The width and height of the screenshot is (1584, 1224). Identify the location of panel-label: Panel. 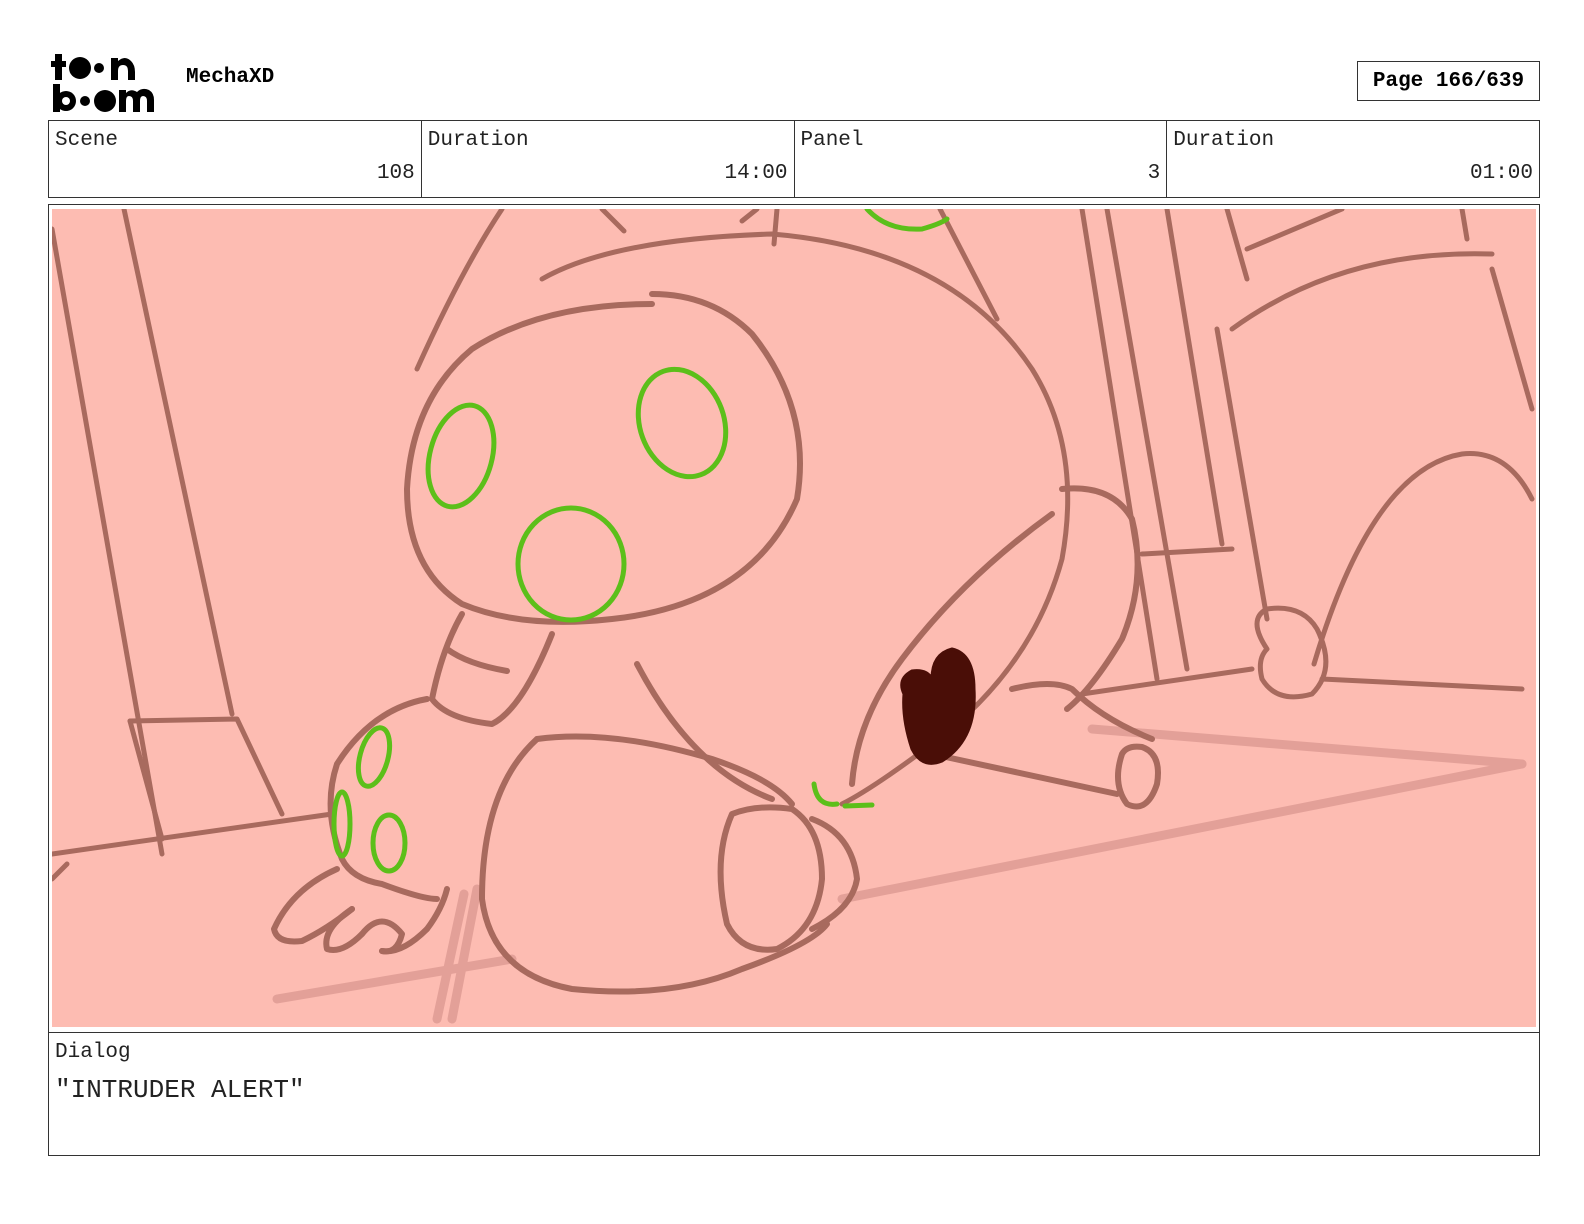
(832, 140).